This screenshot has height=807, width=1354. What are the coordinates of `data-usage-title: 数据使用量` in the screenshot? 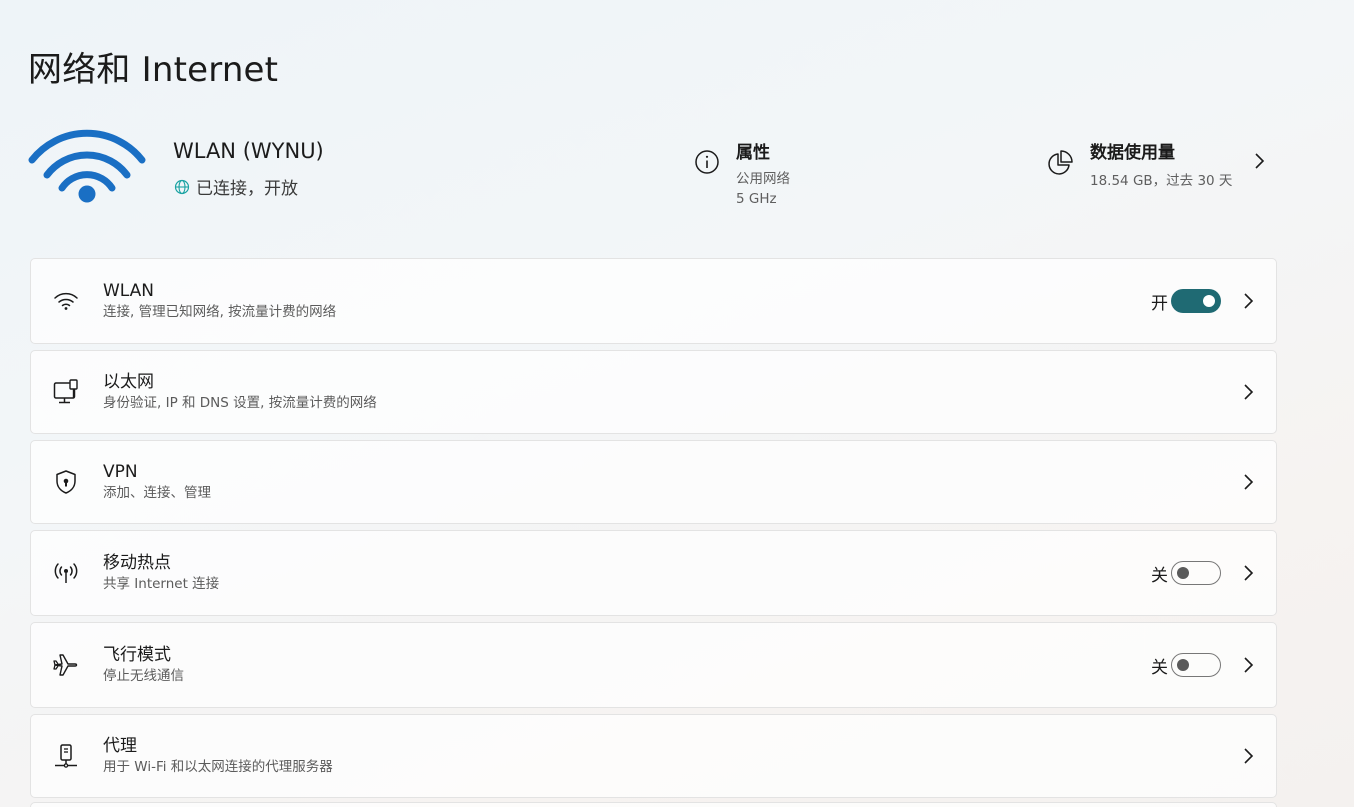 It's located at (1132, 153).